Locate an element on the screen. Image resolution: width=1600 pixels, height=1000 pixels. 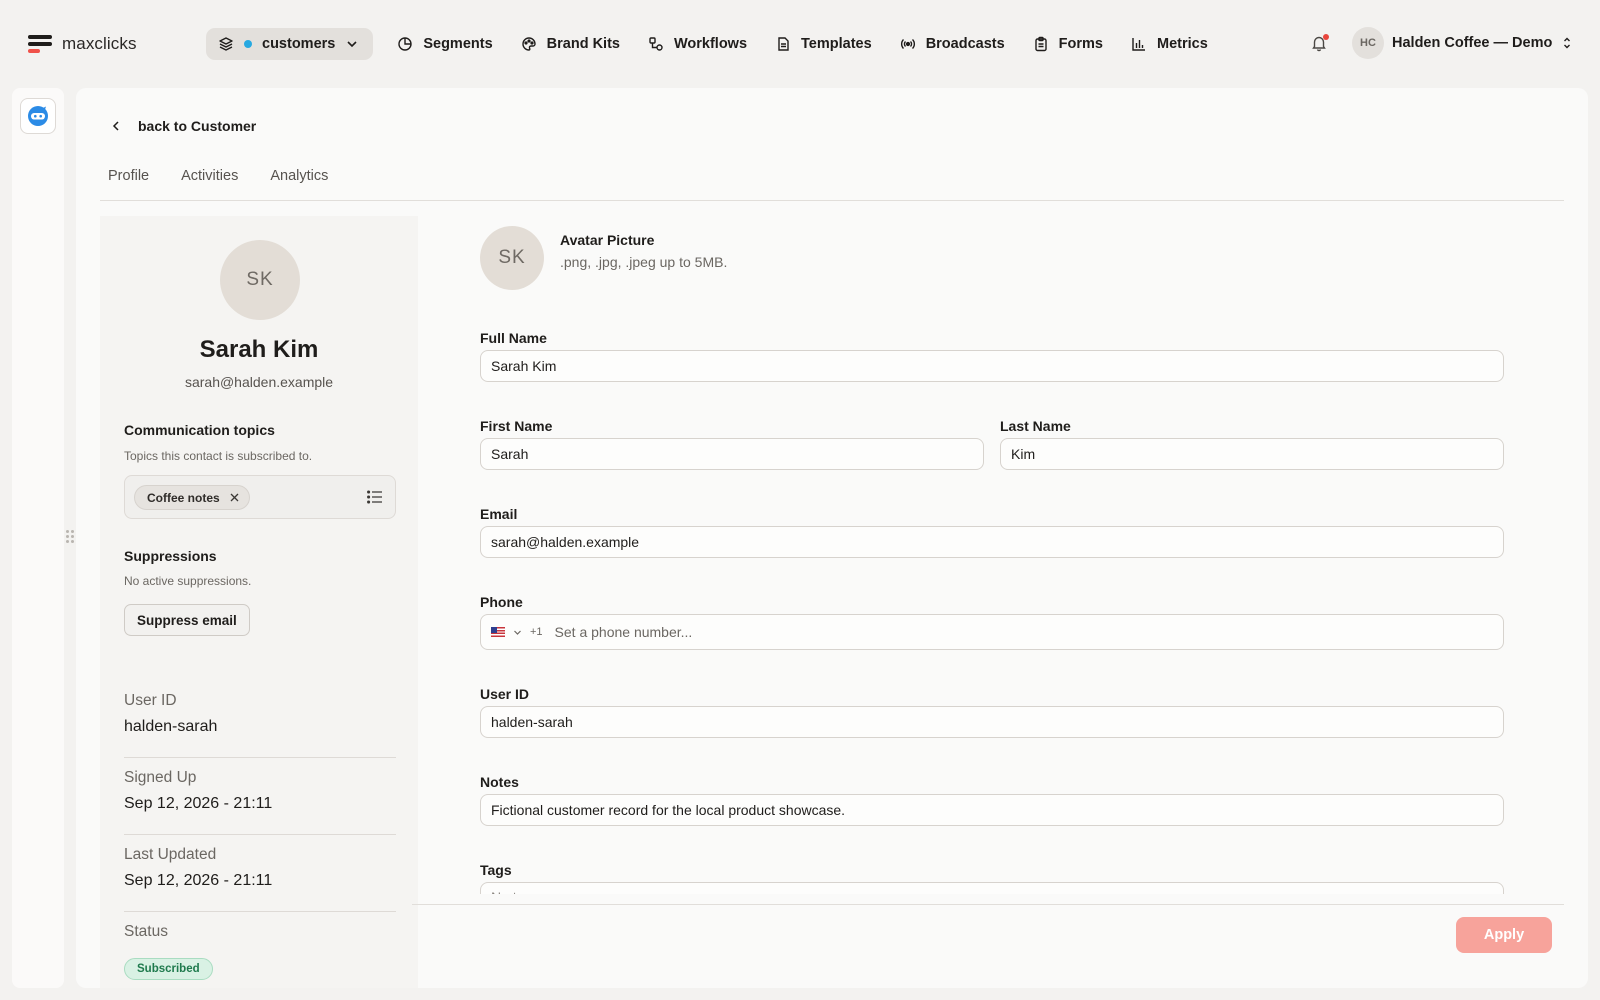
notes-label: Notes is located at coordinates (499, 782).